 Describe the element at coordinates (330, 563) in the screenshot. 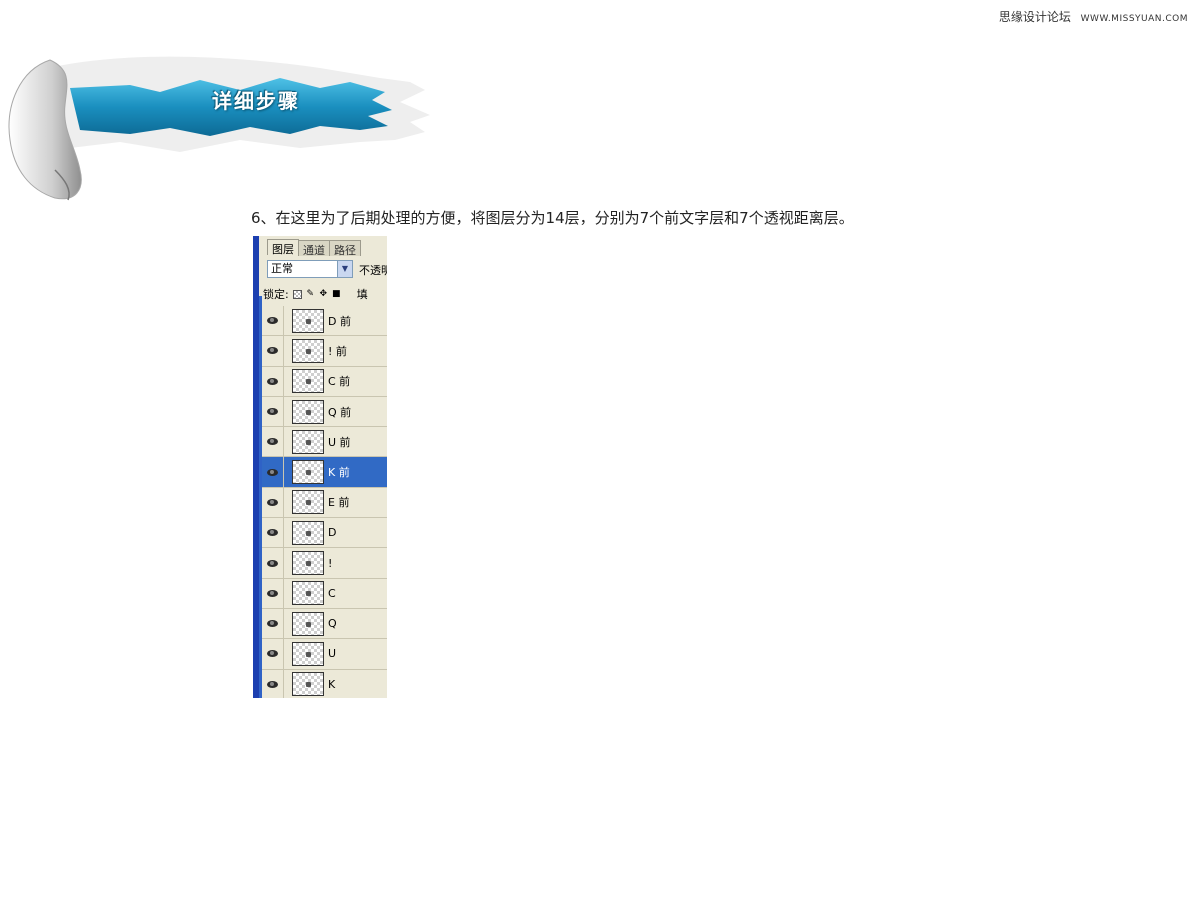

I see `layer-name: !` at that location.